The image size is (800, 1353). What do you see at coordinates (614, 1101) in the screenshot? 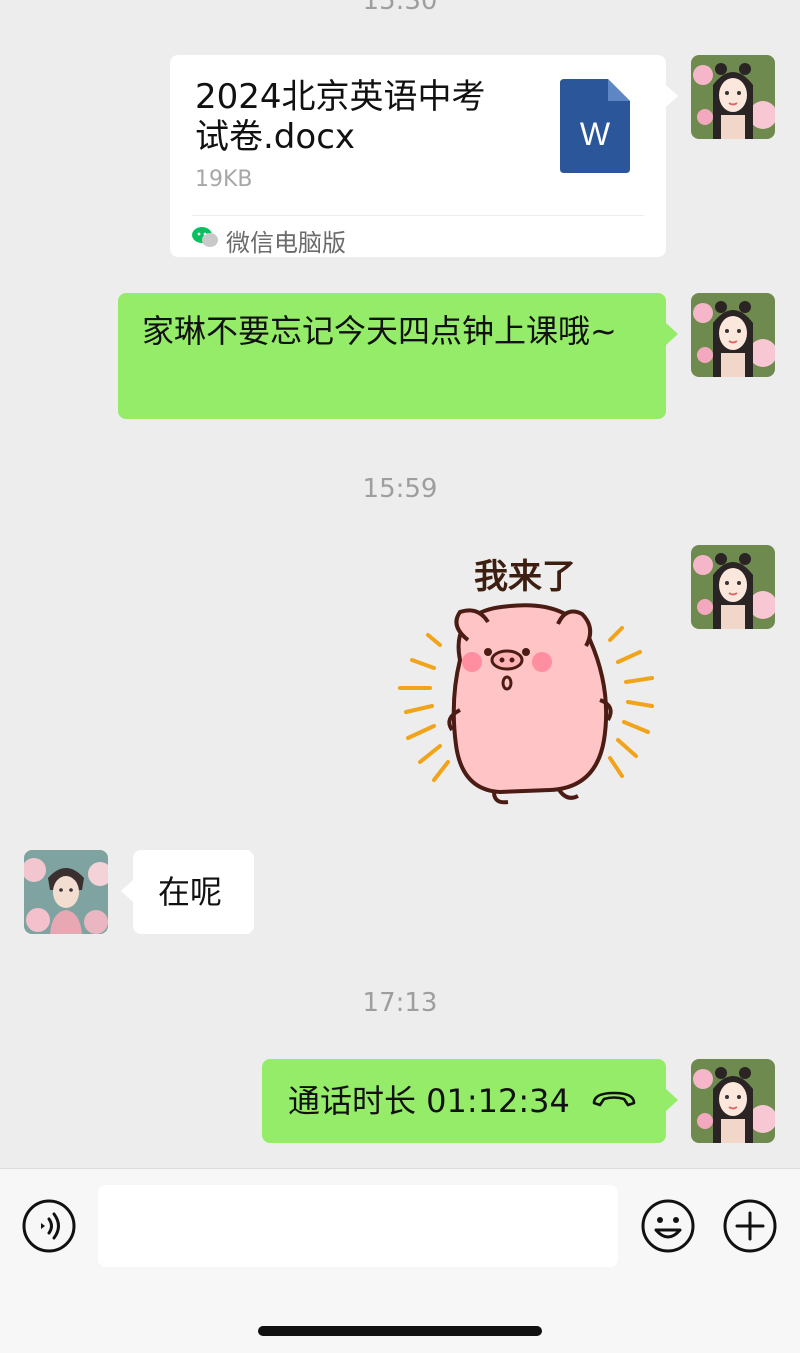
I see `hangup-phone-icon` at bounding box center [614, 1101].